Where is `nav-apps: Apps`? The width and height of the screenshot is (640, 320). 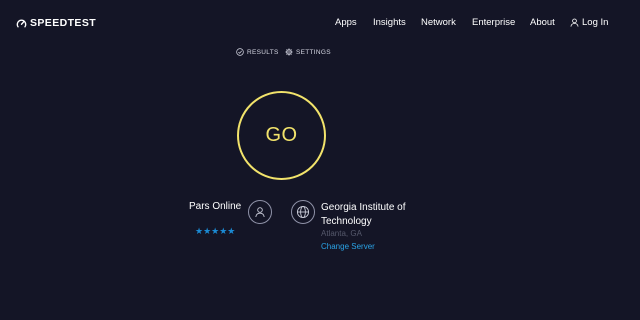
nav-apps: Apps is located at coordinates (346, 22).